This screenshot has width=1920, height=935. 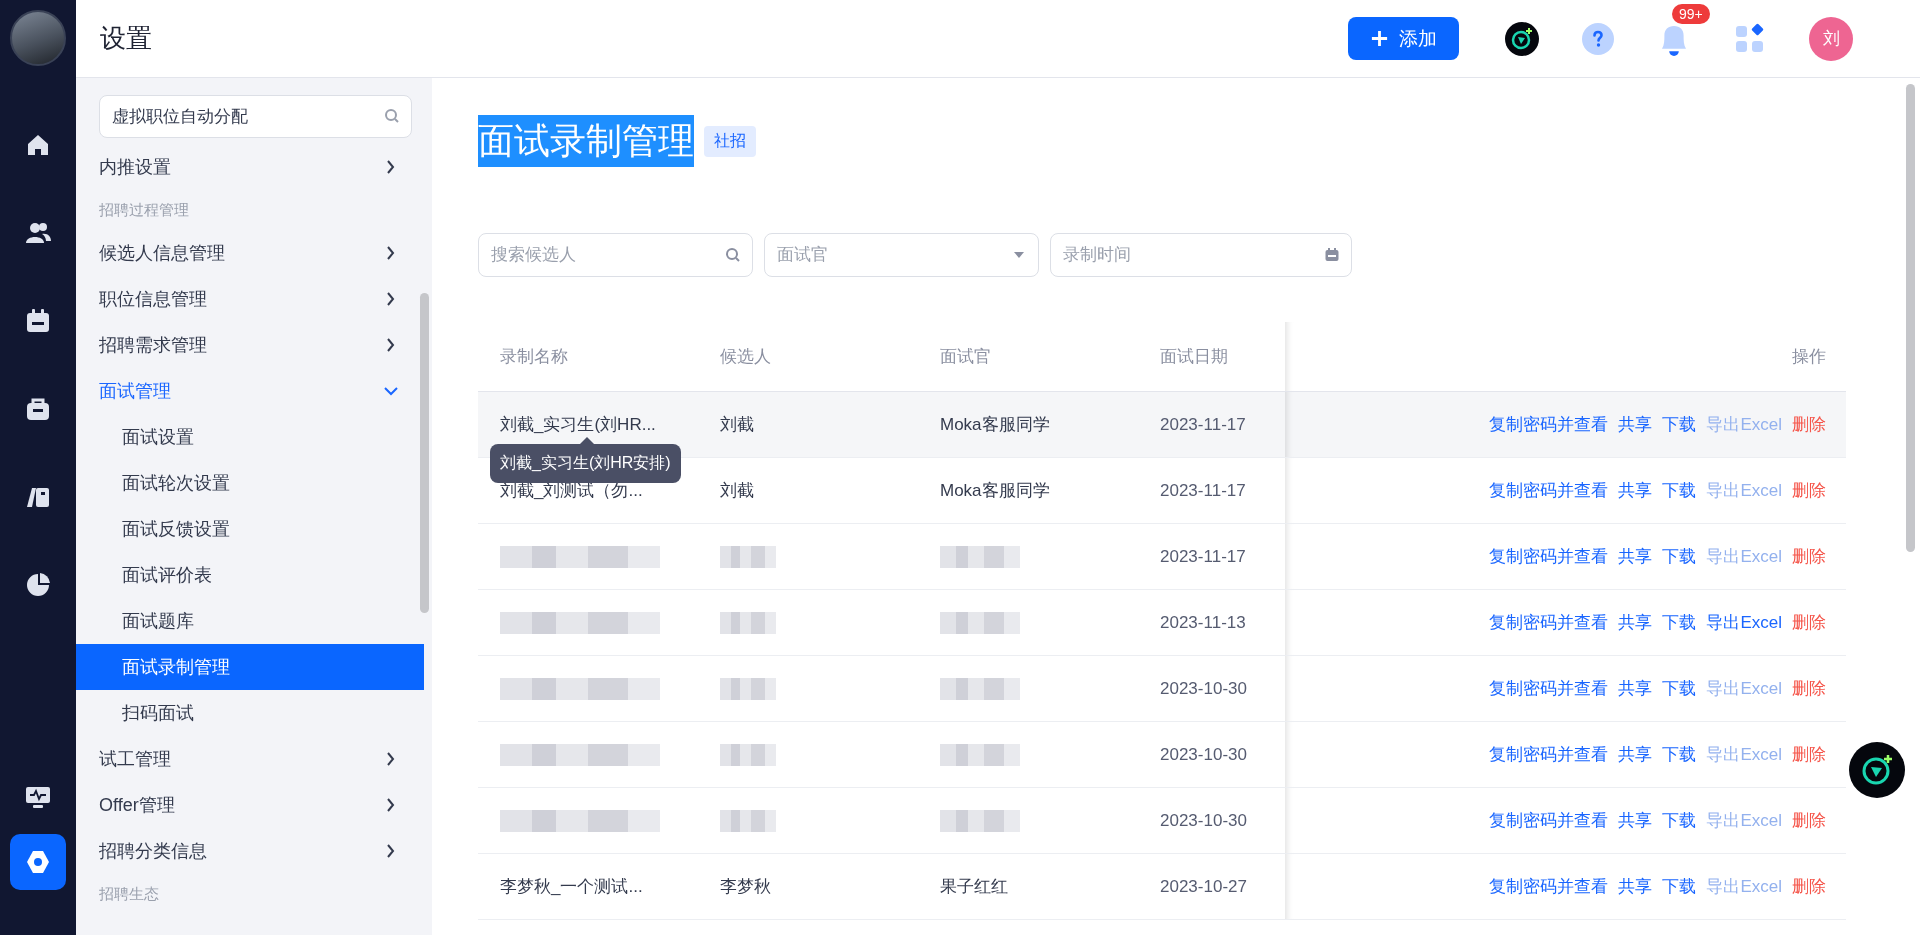 I want to click on plus-icon, so click(x=1379, y=38).